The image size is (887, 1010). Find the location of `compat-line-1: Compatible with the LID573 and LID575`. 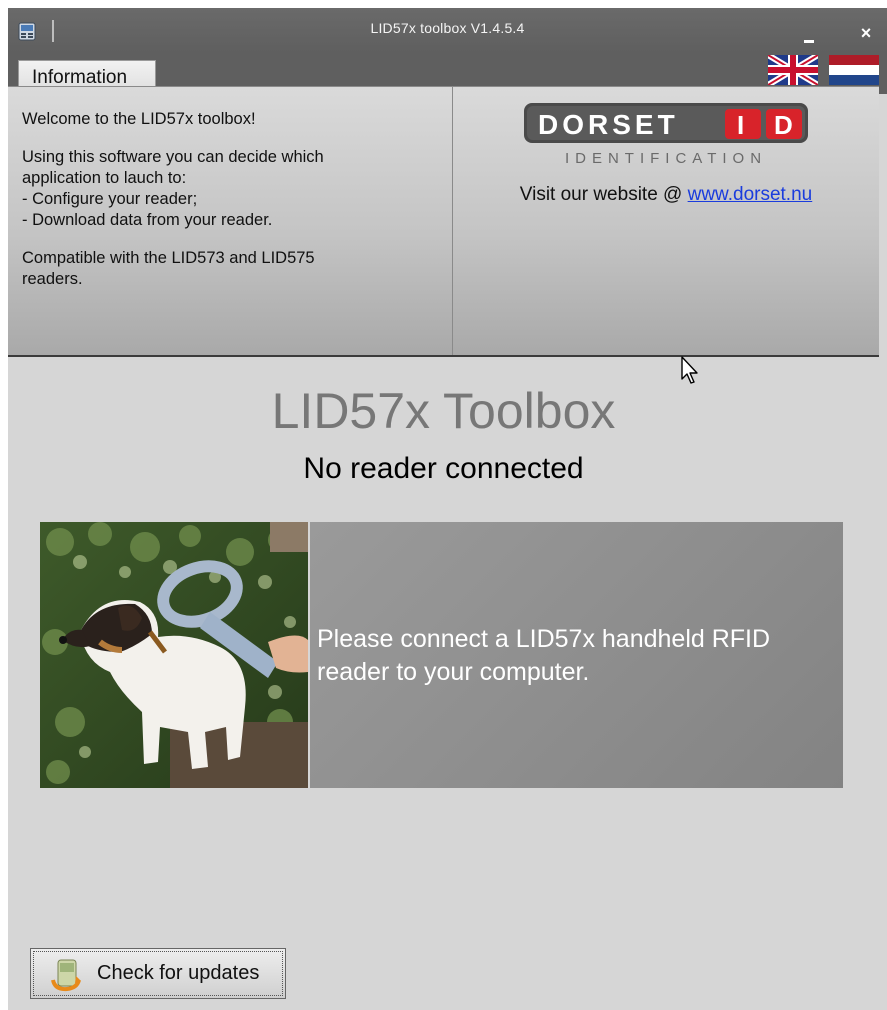

compat-line-1: Compatible with the LID573 and LID575 is located at coordinates (168, 258).